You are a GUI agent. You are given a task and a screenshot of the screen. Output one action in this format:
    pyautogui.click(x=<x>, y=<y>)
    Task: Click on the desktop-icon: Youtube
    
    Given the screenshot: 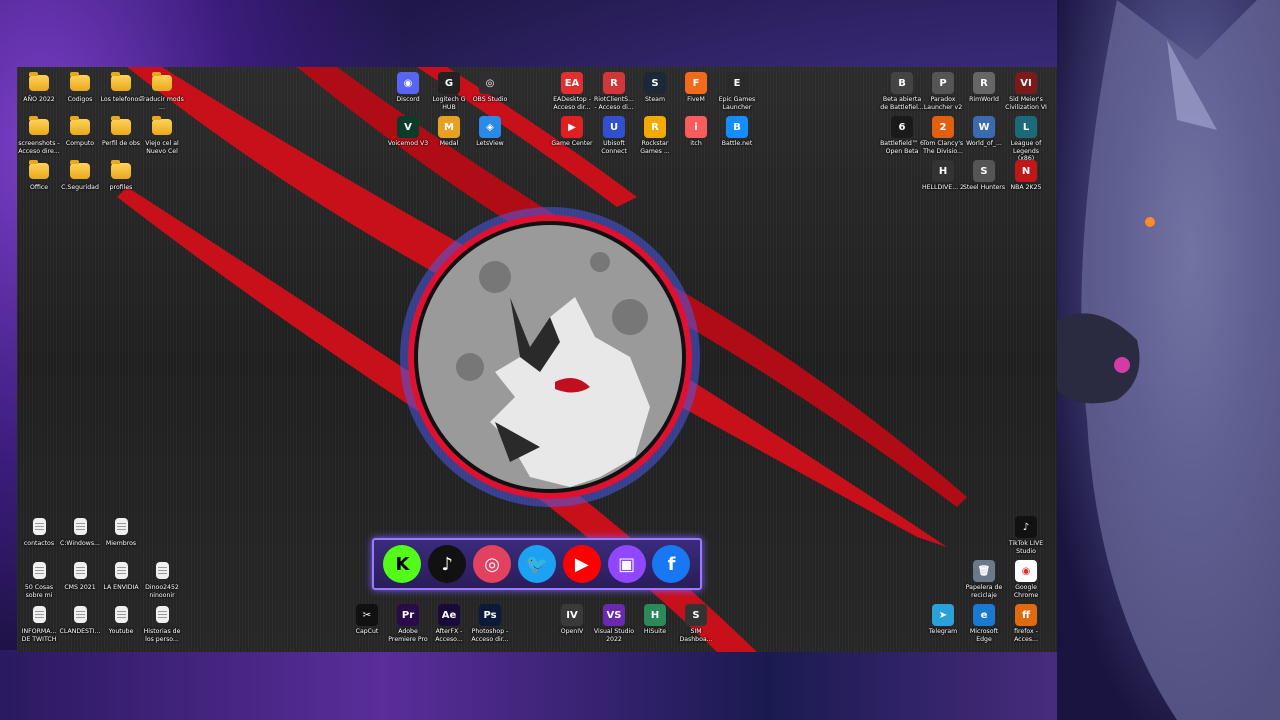 What is the action you would take?
    pyautogui.click(x=121, y=620)
    